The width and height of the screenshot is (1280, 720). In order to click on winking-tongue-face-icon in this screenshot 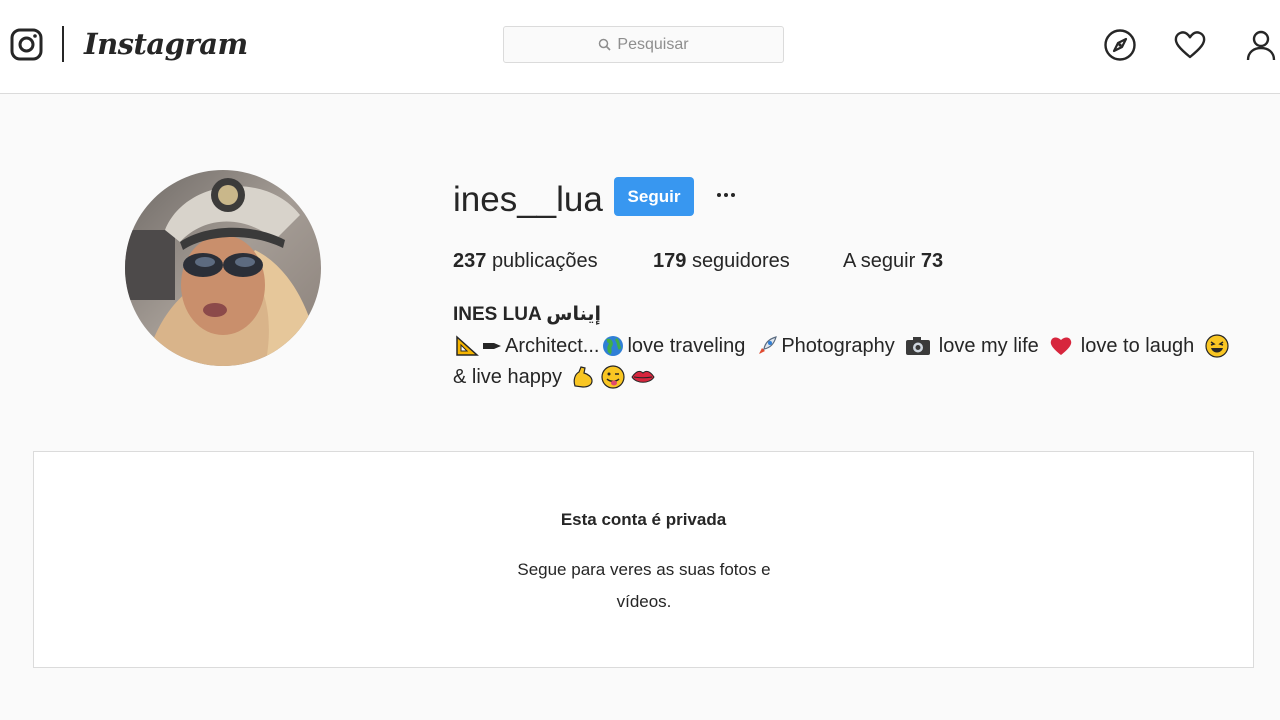, I will do `click(613, 377)`.